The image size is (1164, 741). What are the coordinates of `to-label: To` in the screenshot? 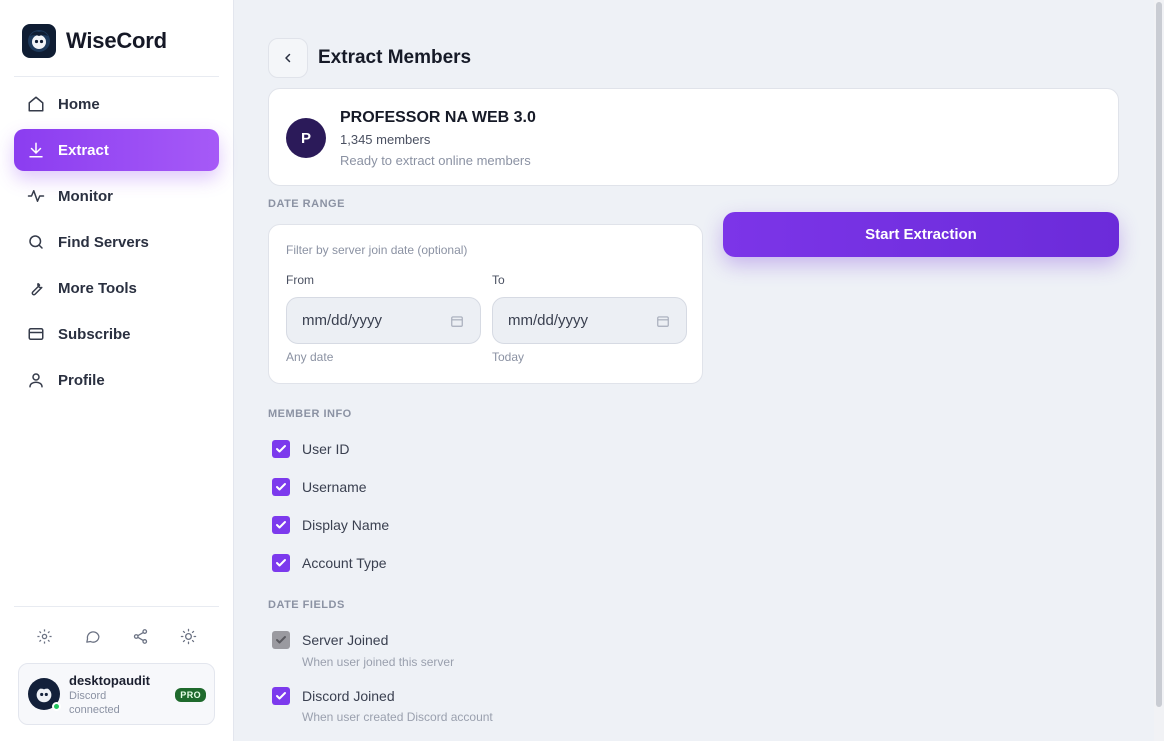 It's located at (498, 280).